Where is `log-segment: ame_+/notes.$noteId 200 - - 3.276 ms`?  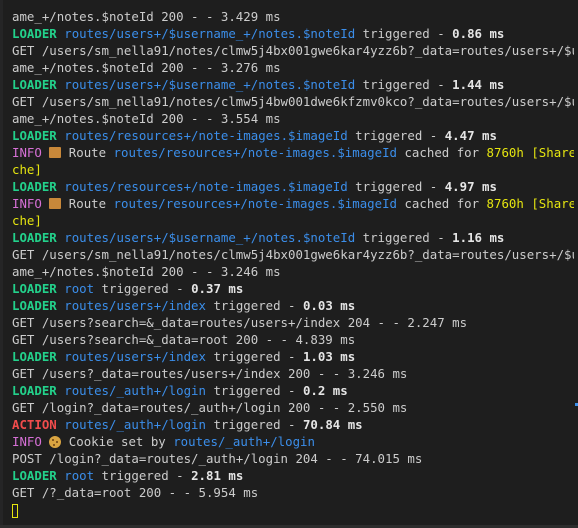 log-segment: ame_+/notes.$noteId 200 - - 3.276 ms is located at coordinates (146, 67).